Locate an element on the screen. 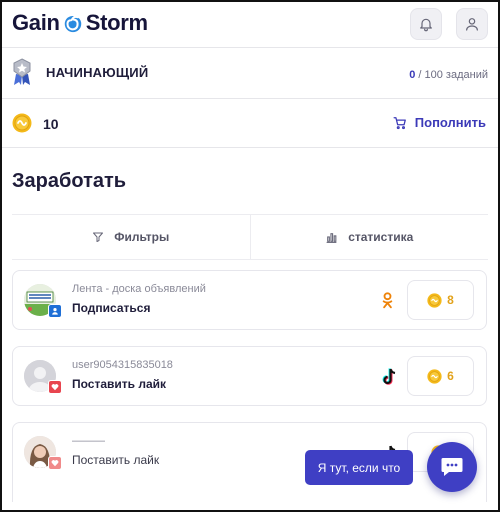 This screenshot has width=500, height=512. odnoklassniki-icon is located at coordinates (387, 300).